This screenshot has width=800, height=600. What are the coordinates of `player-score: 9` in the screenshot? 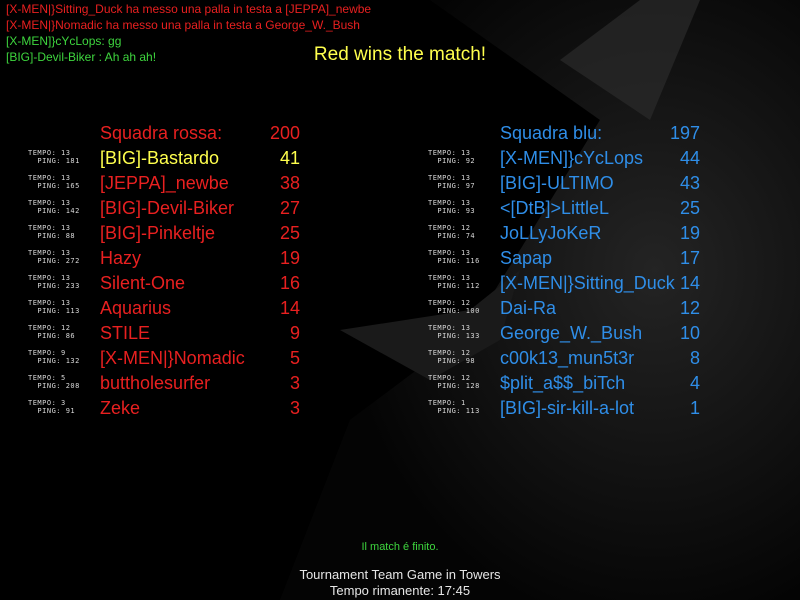 It's located at (294, 333).